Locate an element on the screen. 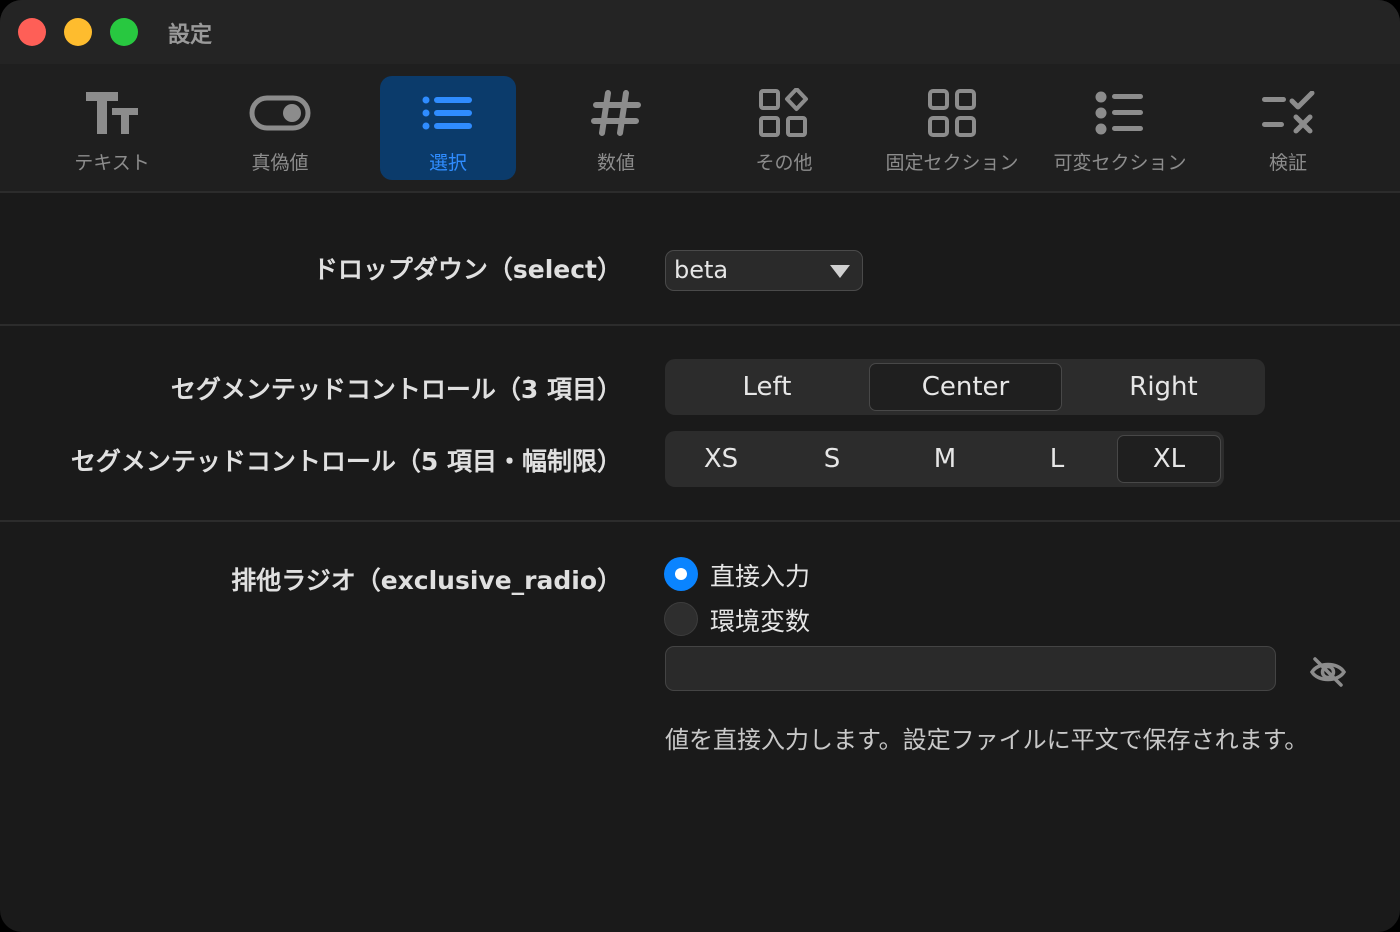 The height and width of the screenshot is (932, 1400). exclusive-radio-label: 排他ラジオ（exclusive_radio） is located at coordinates (426, 580).